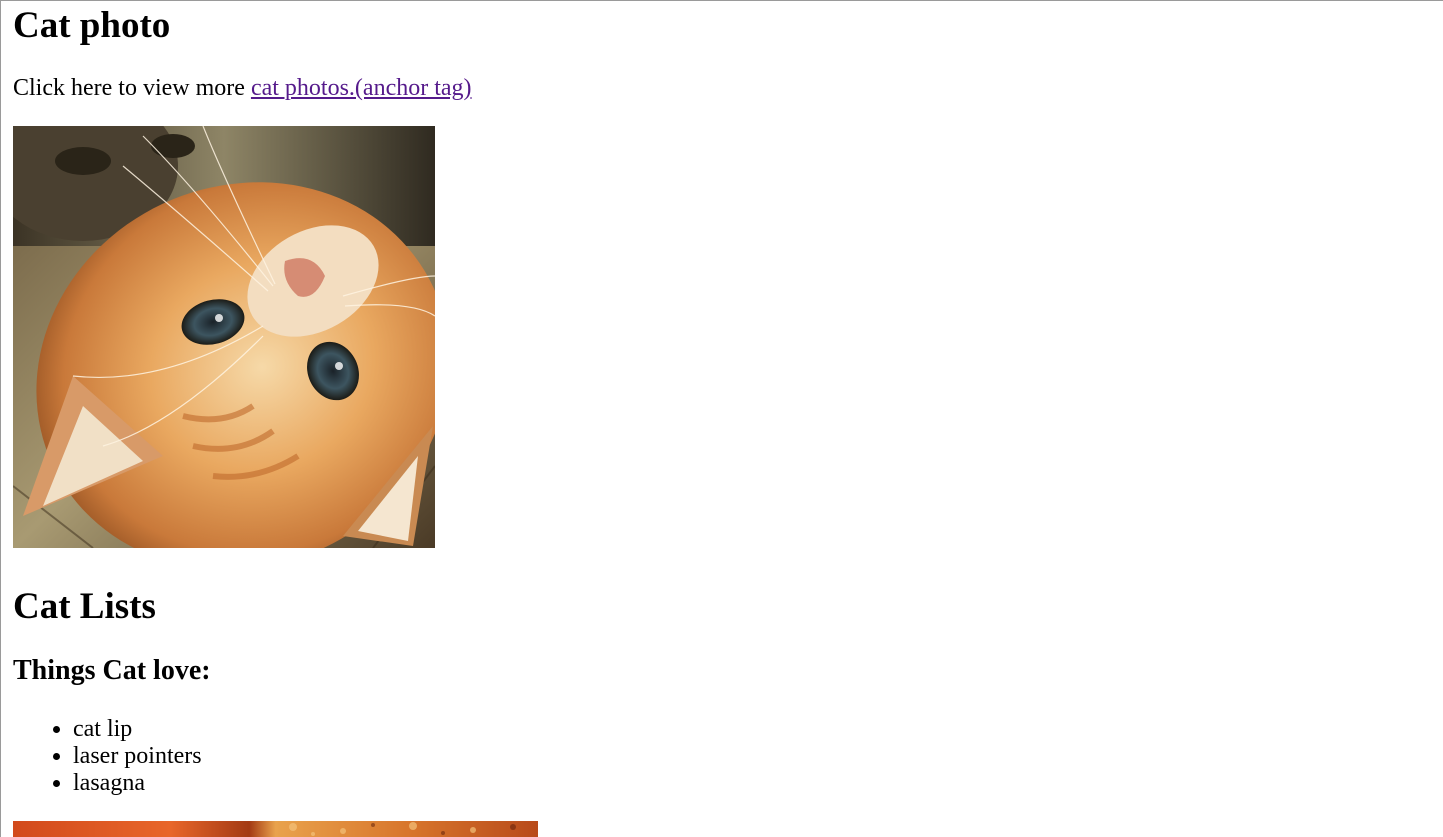  I want to click on cat-photos-link: cat photos.(anchor tag), so click(361, 88).